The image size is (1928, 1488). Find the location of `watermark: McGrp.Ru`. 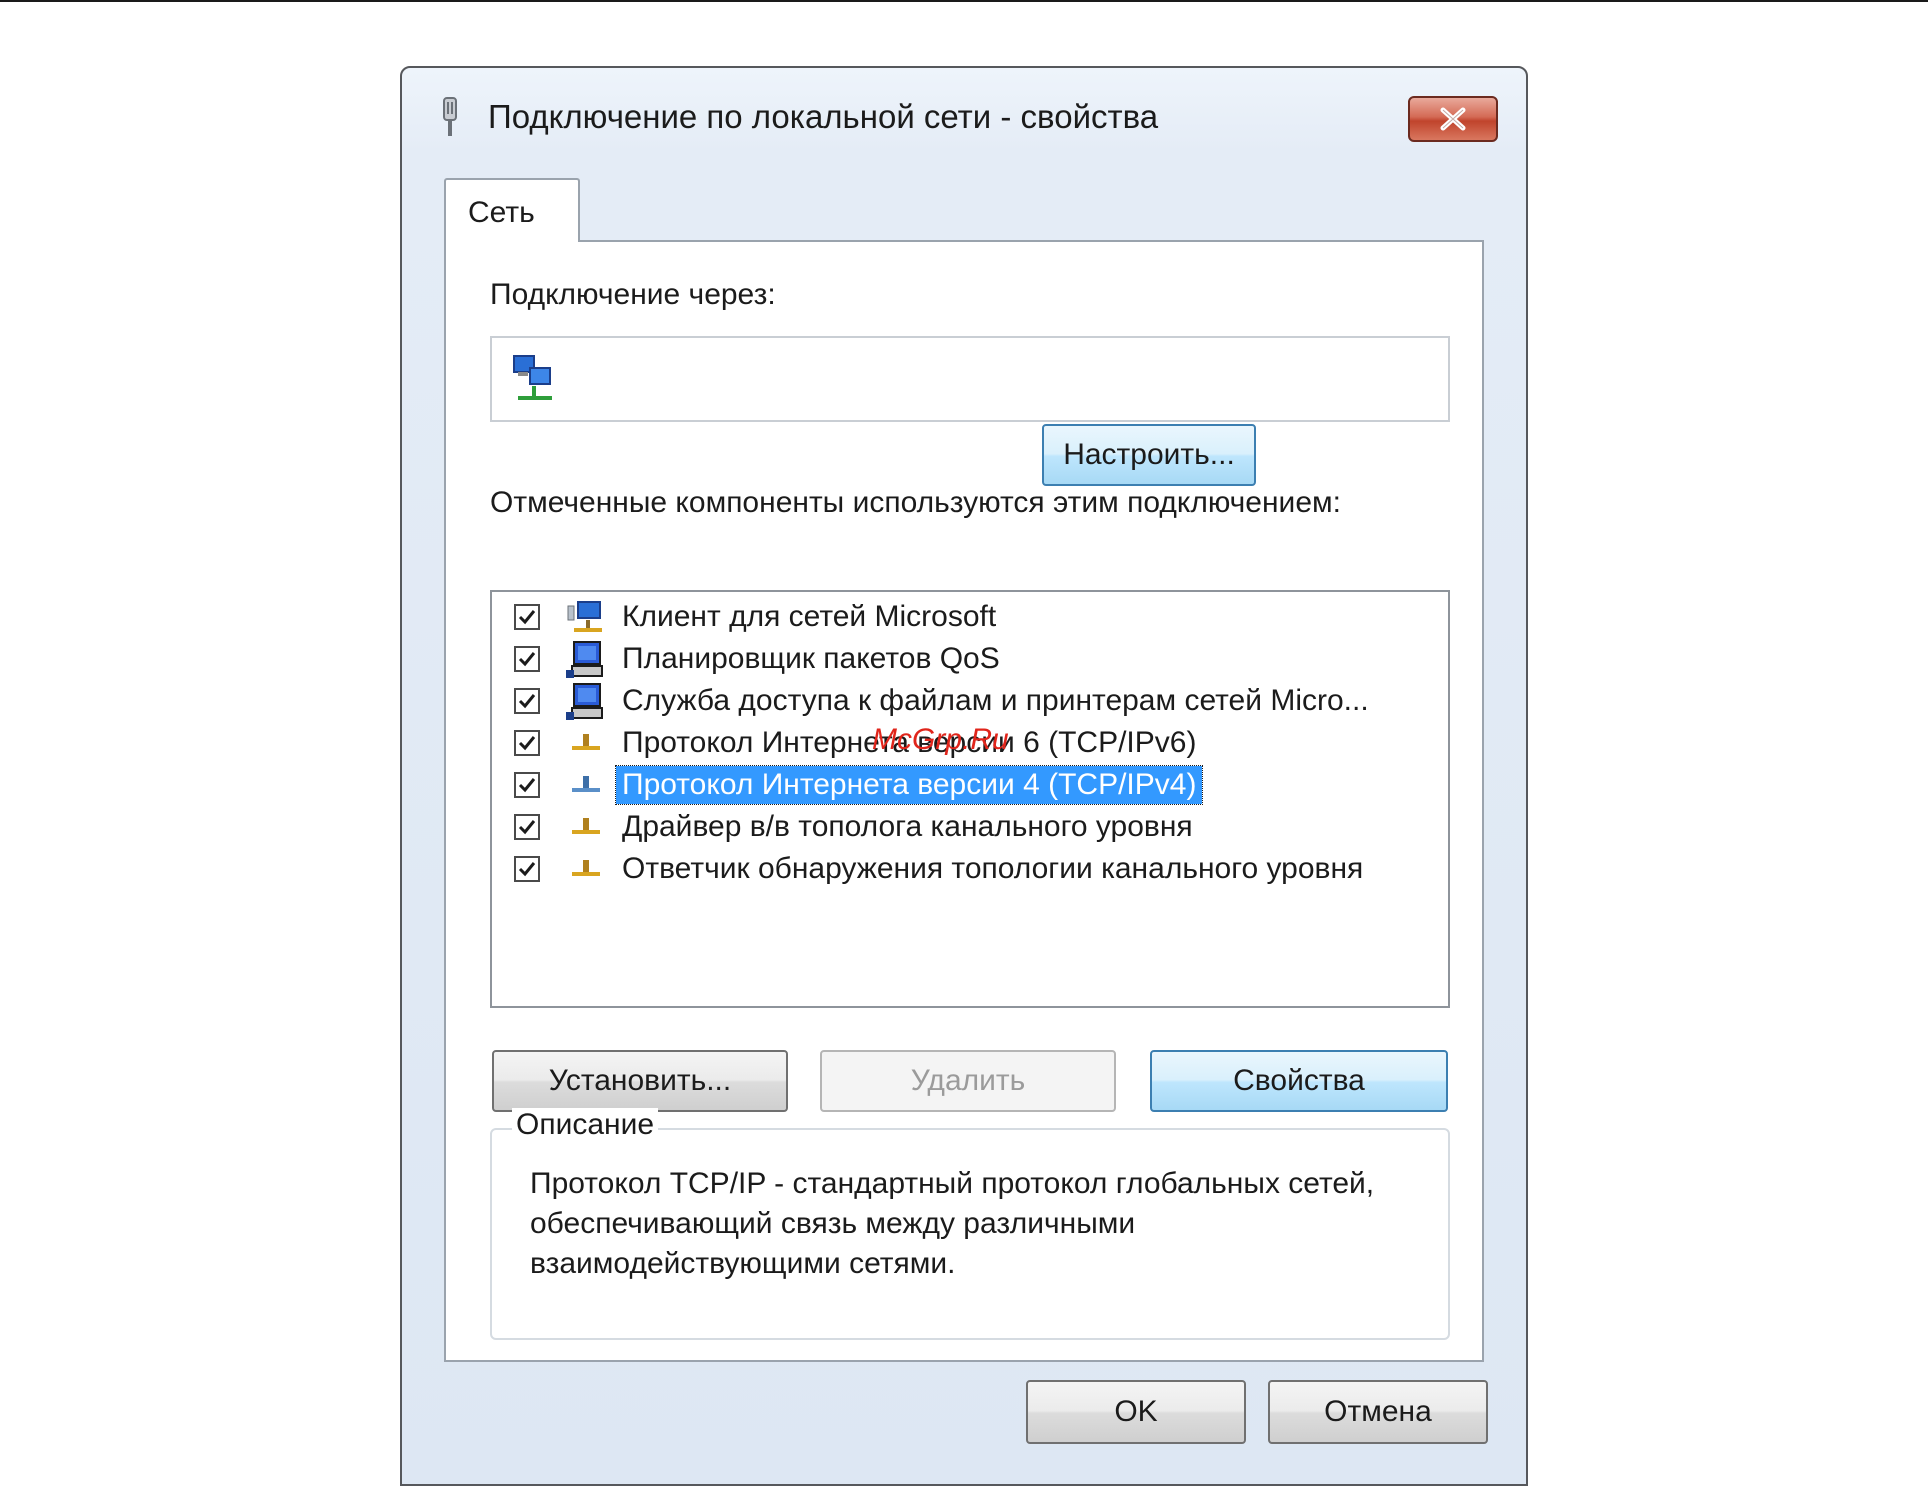

watermark: McGrp.Ru is located at coordinates (940, 739).